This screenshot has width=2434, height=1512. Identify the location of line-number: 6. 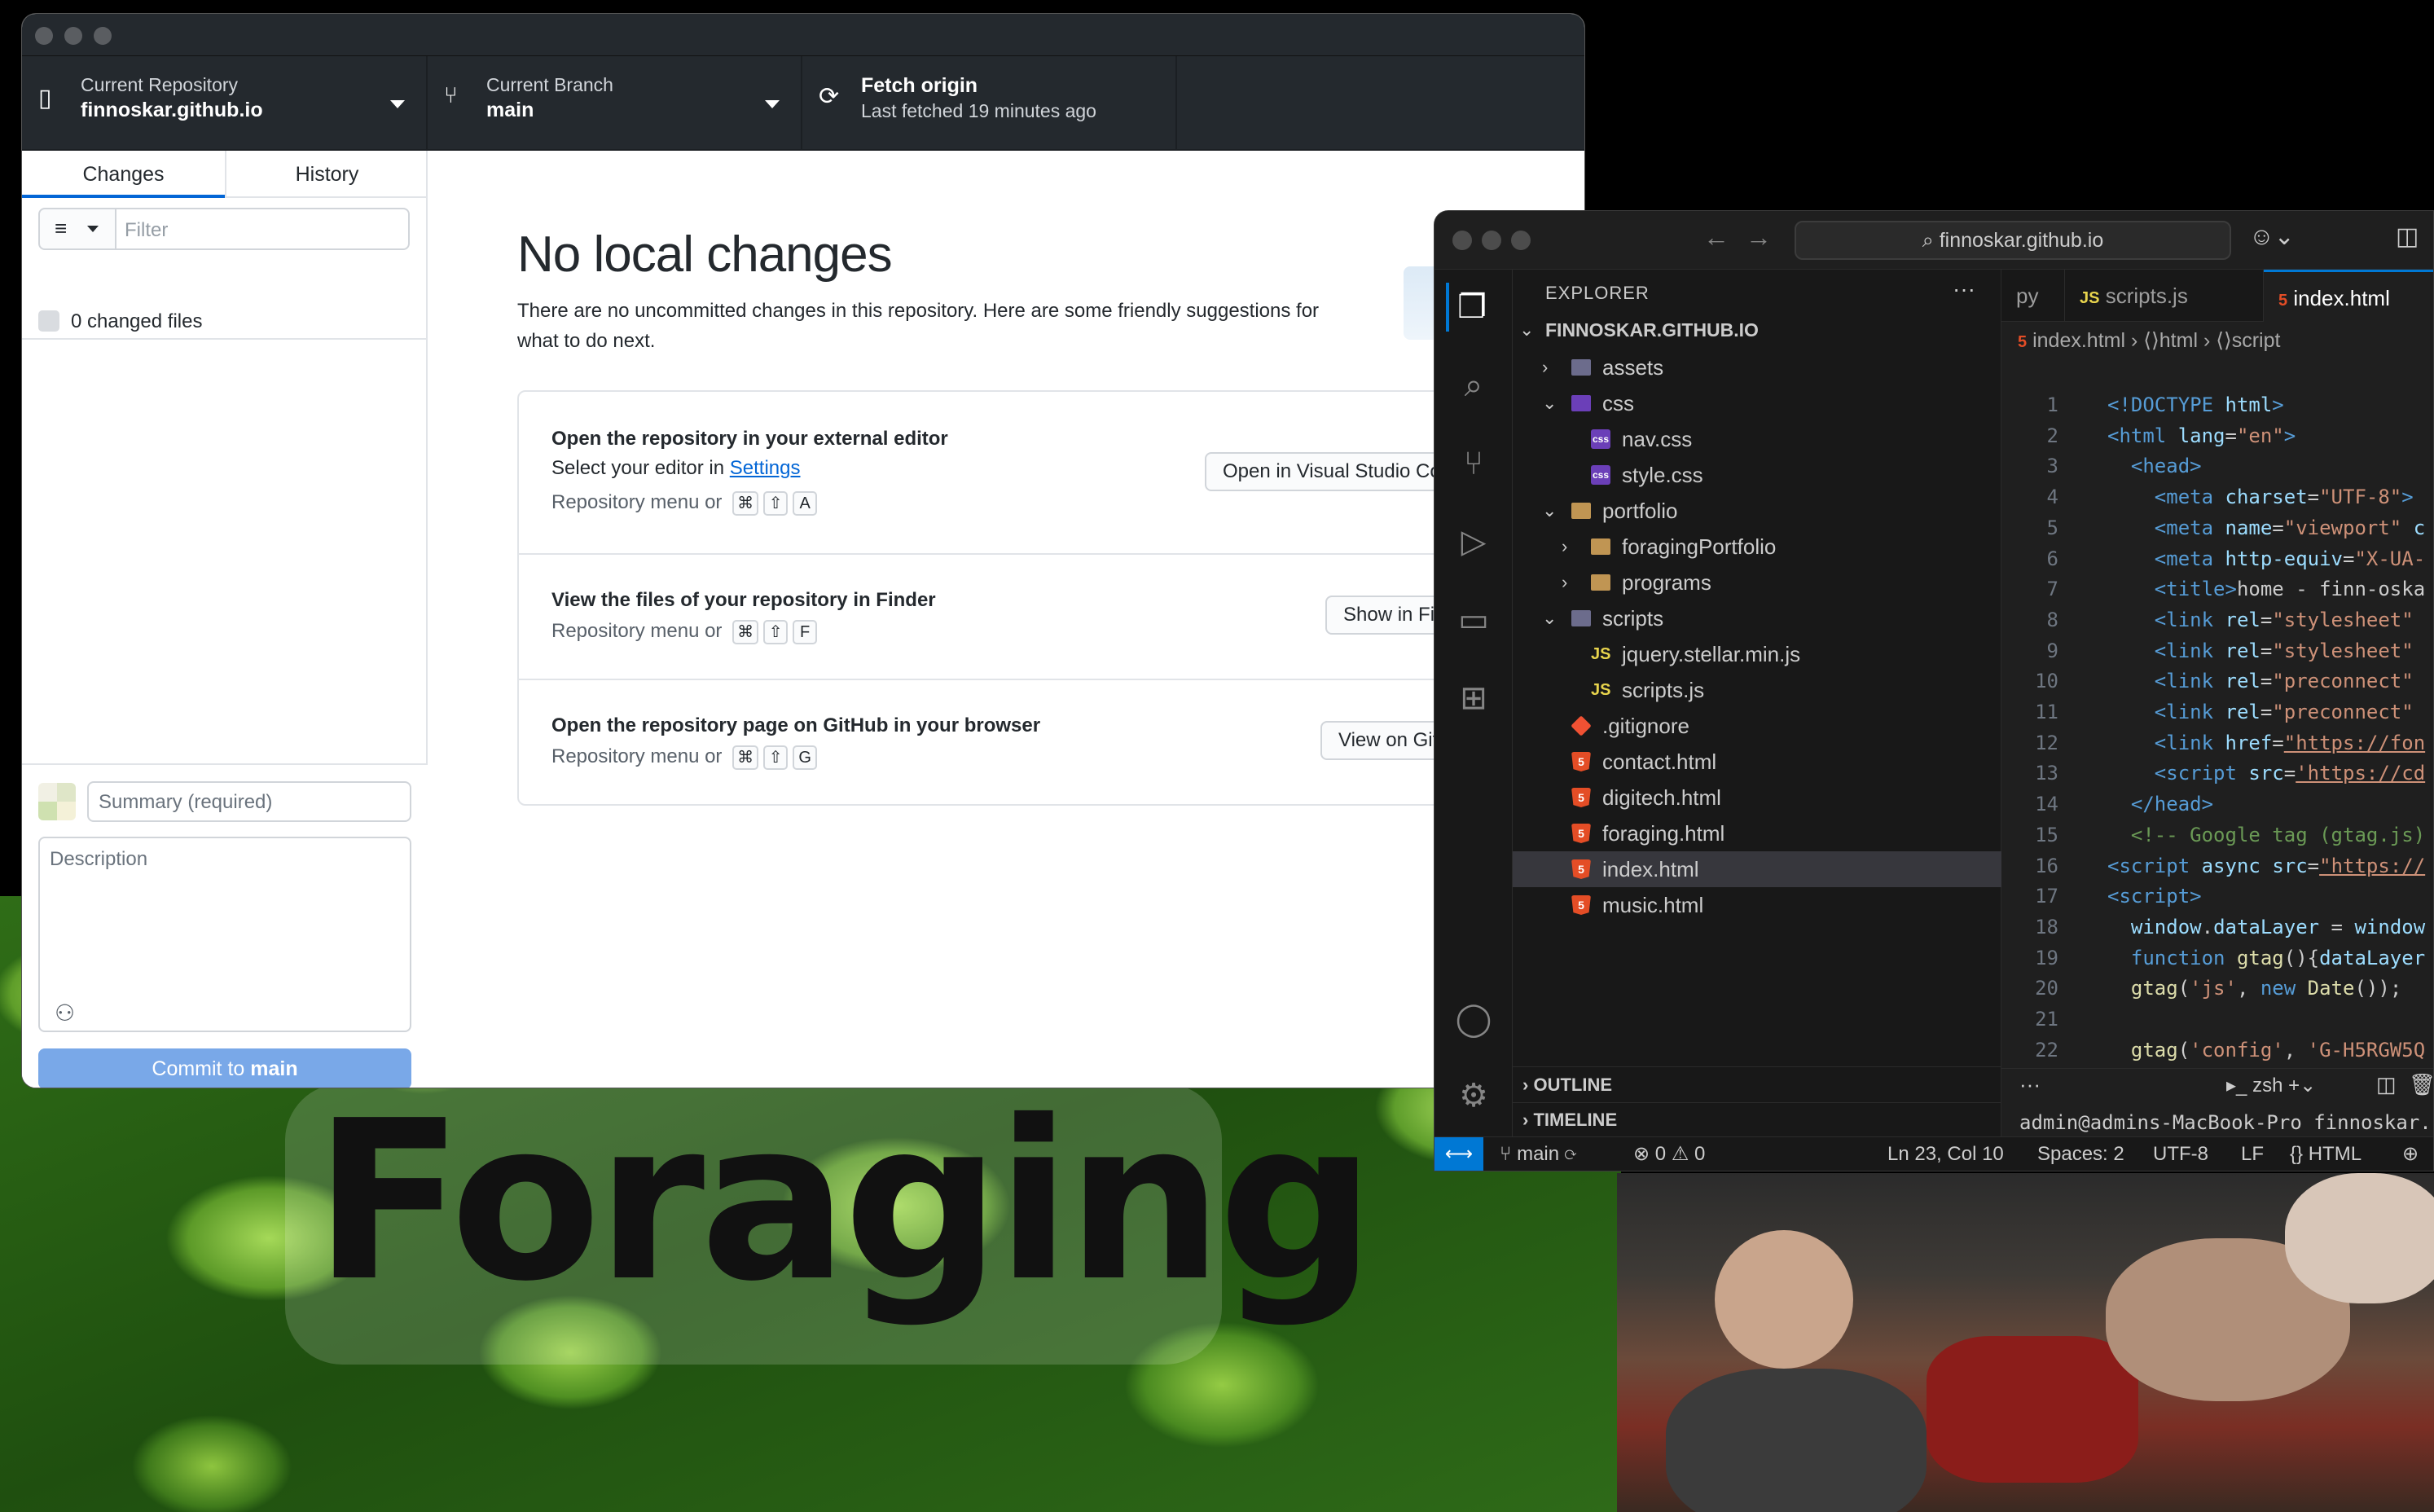
(2052, 558).